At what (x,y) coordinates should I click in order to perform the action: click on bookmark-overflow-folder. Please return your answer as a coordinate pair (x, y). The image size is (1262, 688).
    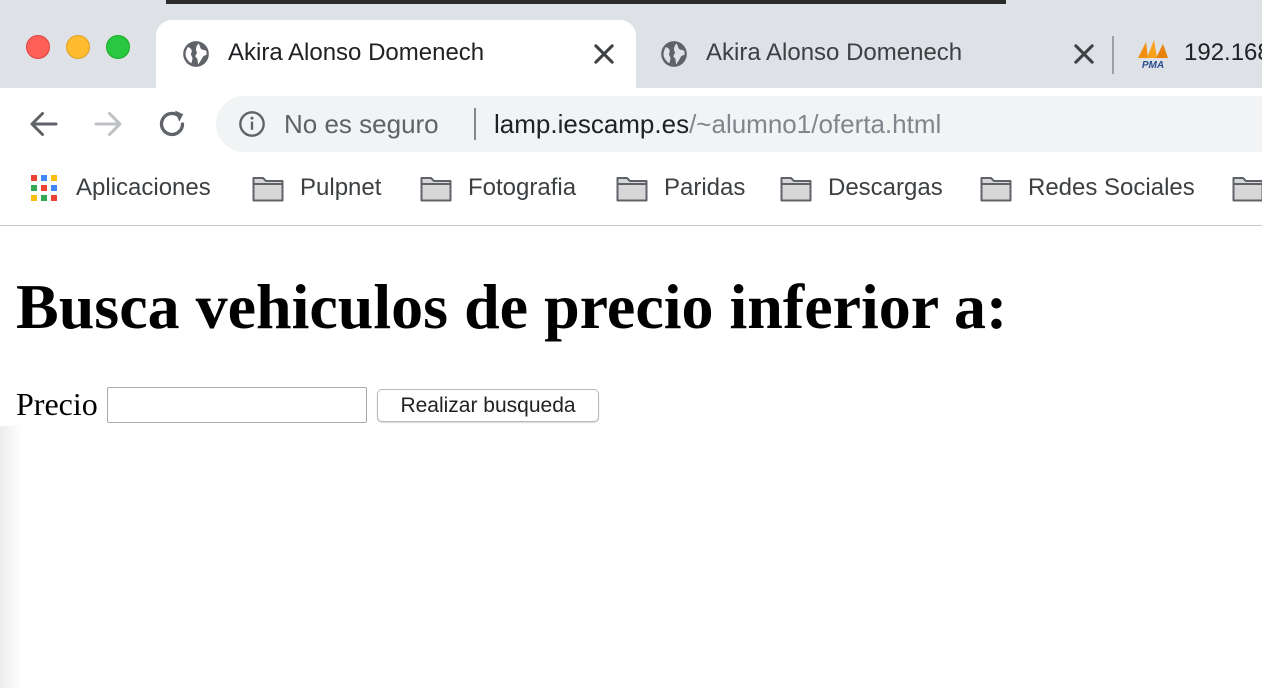
    Looking at the image, I should click on (1247, 188).